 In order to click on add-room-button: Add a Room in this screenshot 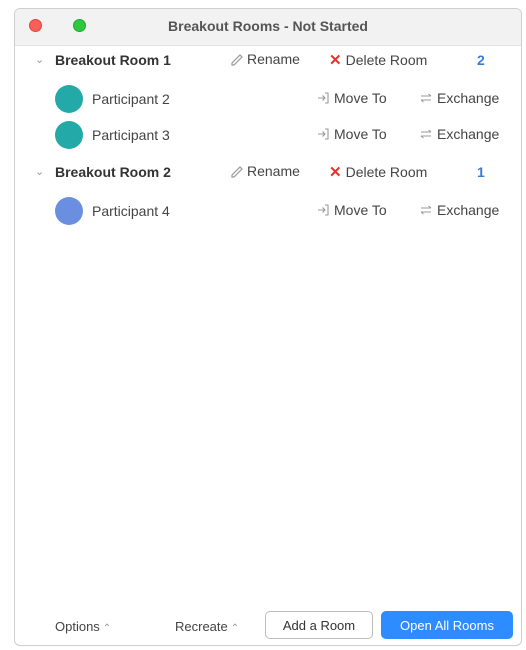, I will do `click(319, 625)`.